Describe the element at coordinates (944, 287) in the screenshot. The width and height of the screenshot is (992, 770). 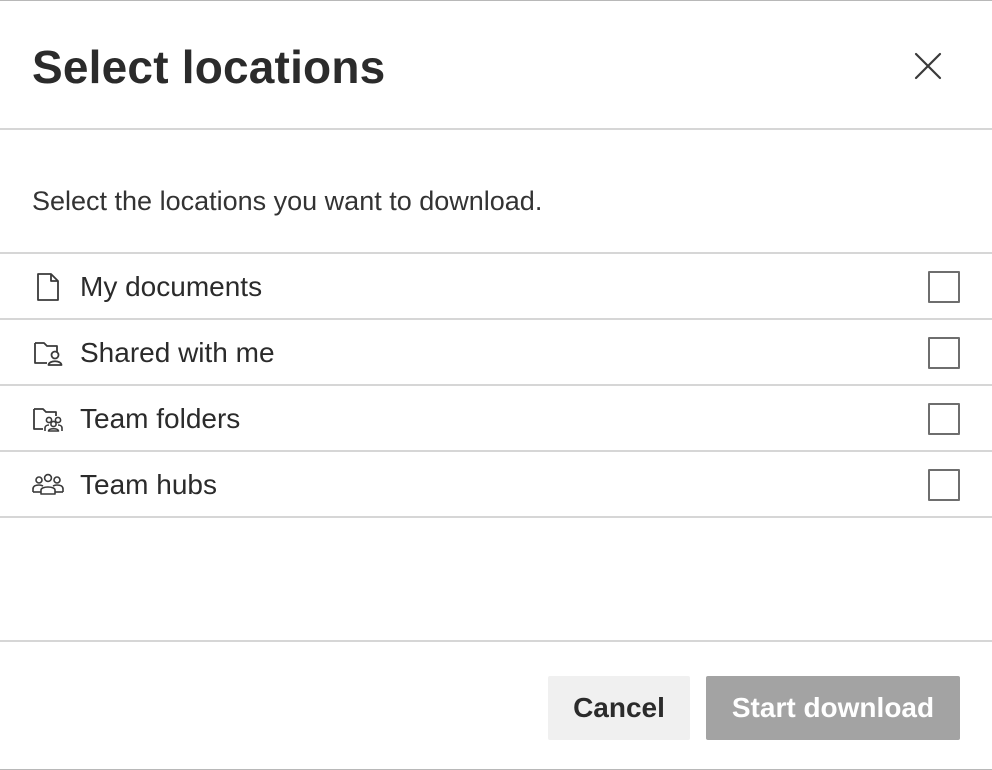
I see `checkbox-my-documents` at that location.